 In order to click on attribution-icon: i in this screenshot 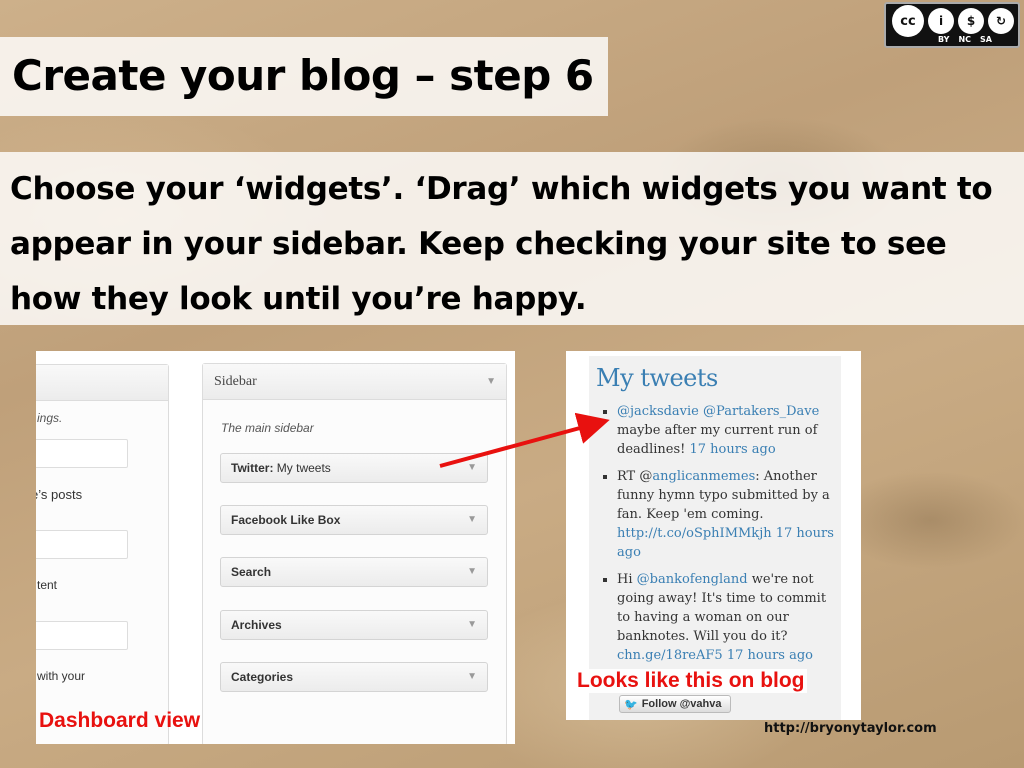, I will do `click(941, 21)`.